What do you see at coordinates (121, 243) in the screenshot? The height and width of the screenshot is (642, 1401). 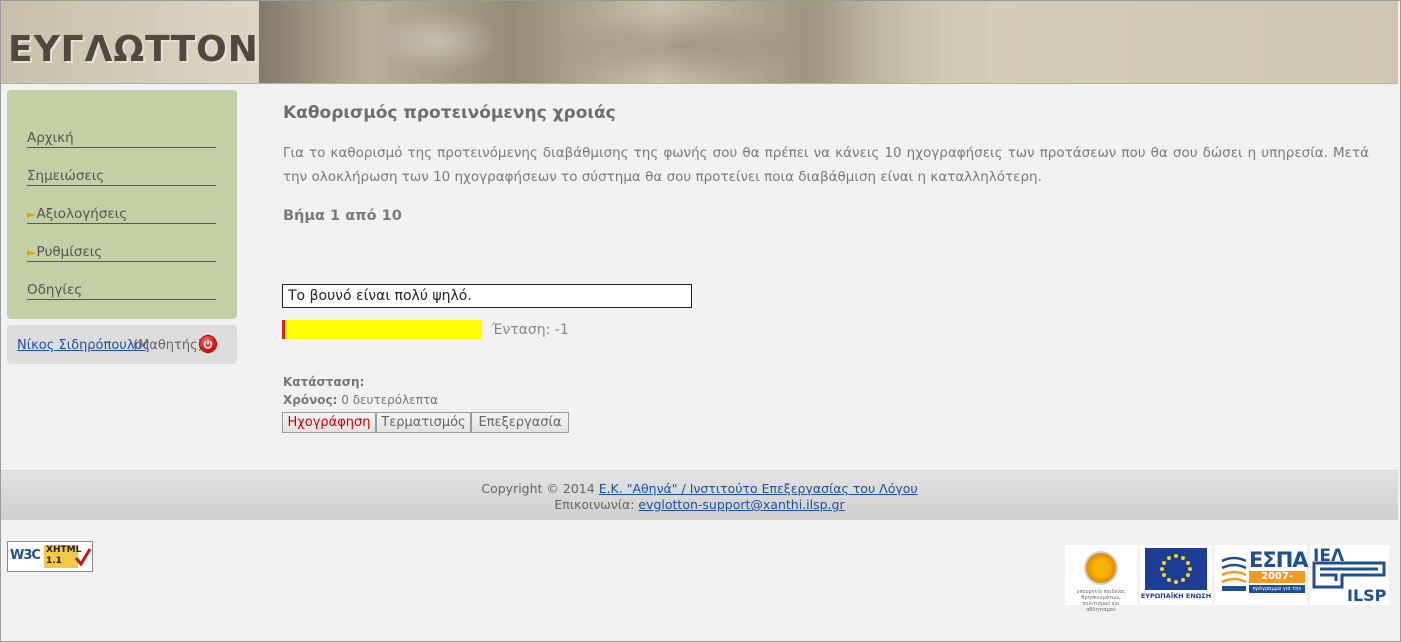 I see `sidebar-item-settings: ►Ρυθμίσεις` at bounding box center [121, 243].